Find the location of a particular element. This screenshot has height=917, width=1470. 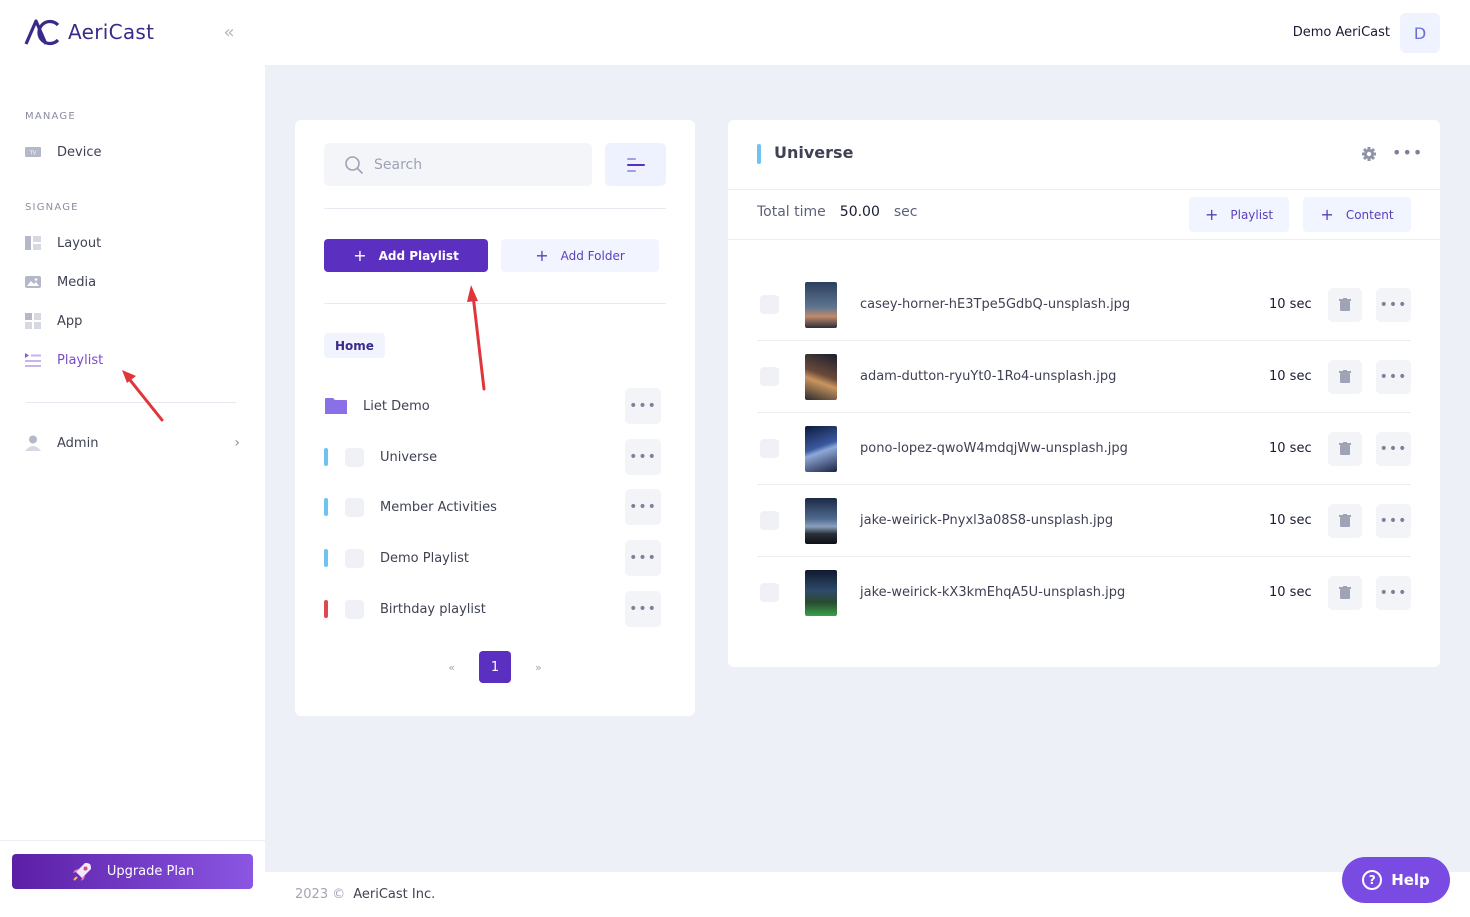

help-button: ? Help is located at coordinates (1396, 880).